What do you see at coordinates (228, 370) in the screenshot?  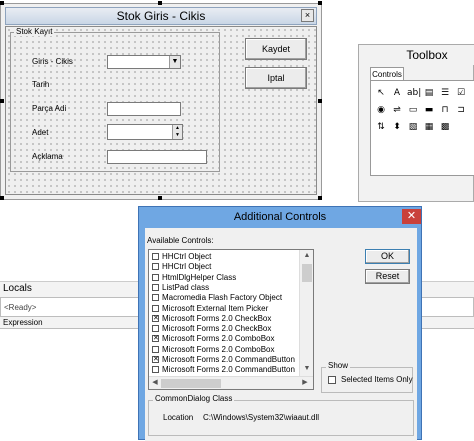 I see `list-item-label: Microsoft Forms 2.0 CommandButton` at bounding box center [228, 370].